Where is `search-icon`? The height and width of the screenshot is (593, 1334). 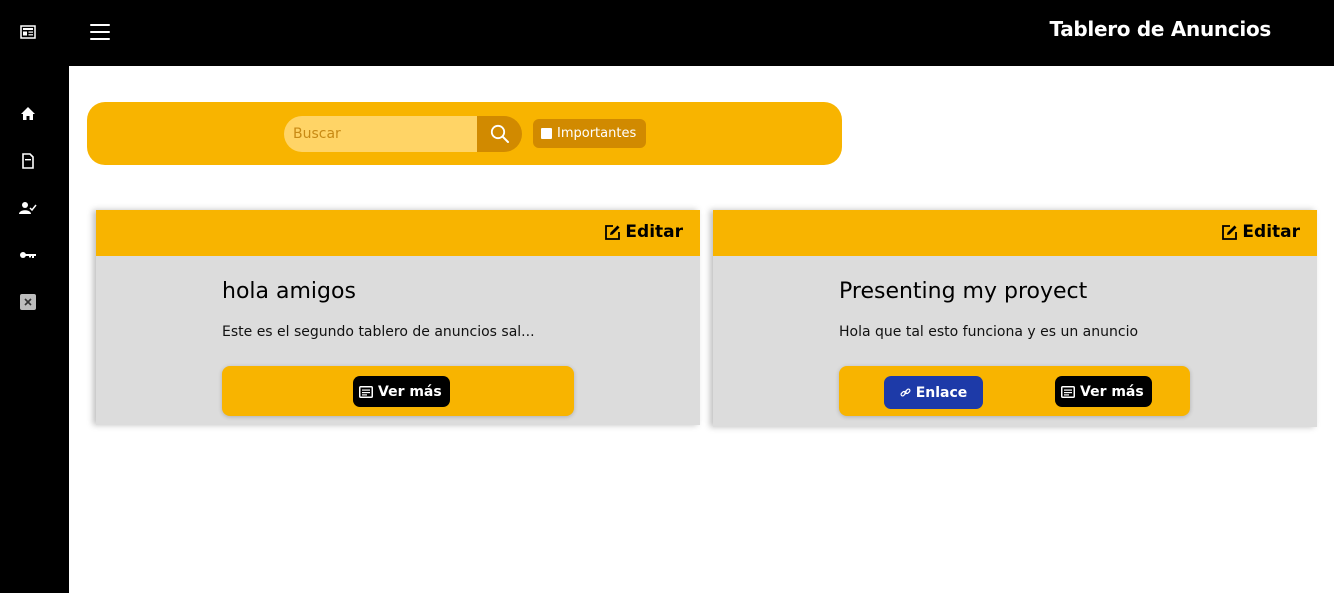 search-icon is located at coordinates (499, 133).